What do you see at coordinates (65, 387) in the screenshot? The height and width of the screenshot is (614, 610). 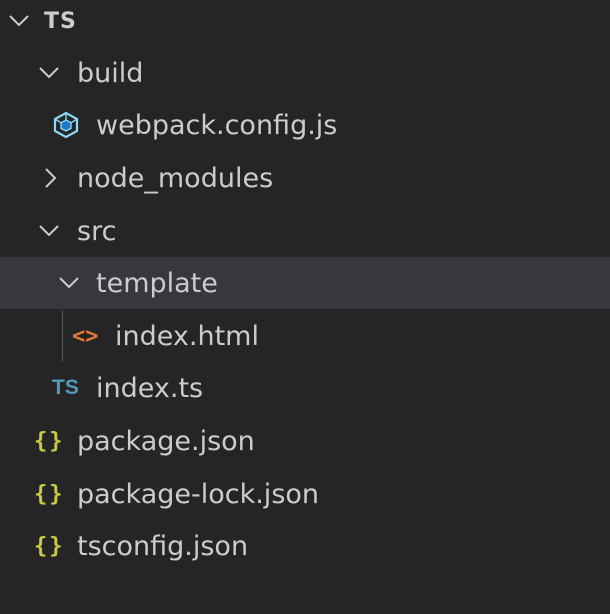 I see `typescript-icon: TS` at bounding box center [65, 387].